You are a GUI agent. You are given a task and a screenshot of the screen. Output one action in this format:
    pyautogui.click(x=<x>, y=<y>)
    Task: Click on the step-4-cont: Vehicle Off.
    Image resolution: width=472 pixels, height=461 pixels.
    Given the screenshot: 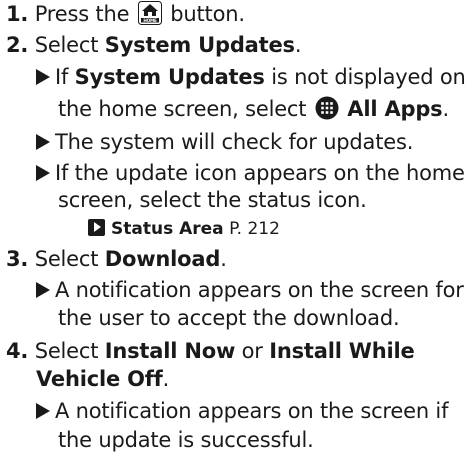 What is the action you would take?
    pyautogui.click(x=102, y=379)
    